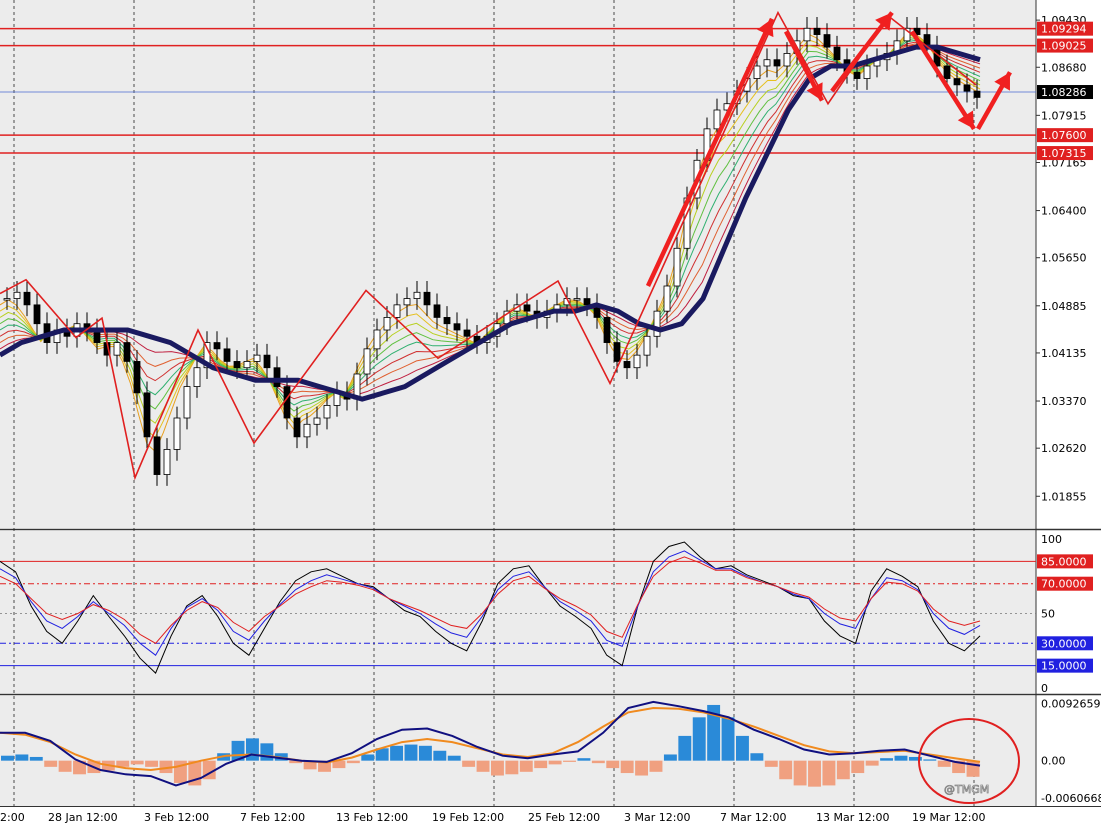  I want to click on time-label: 25 Feb 12:00, so click(564, 817).